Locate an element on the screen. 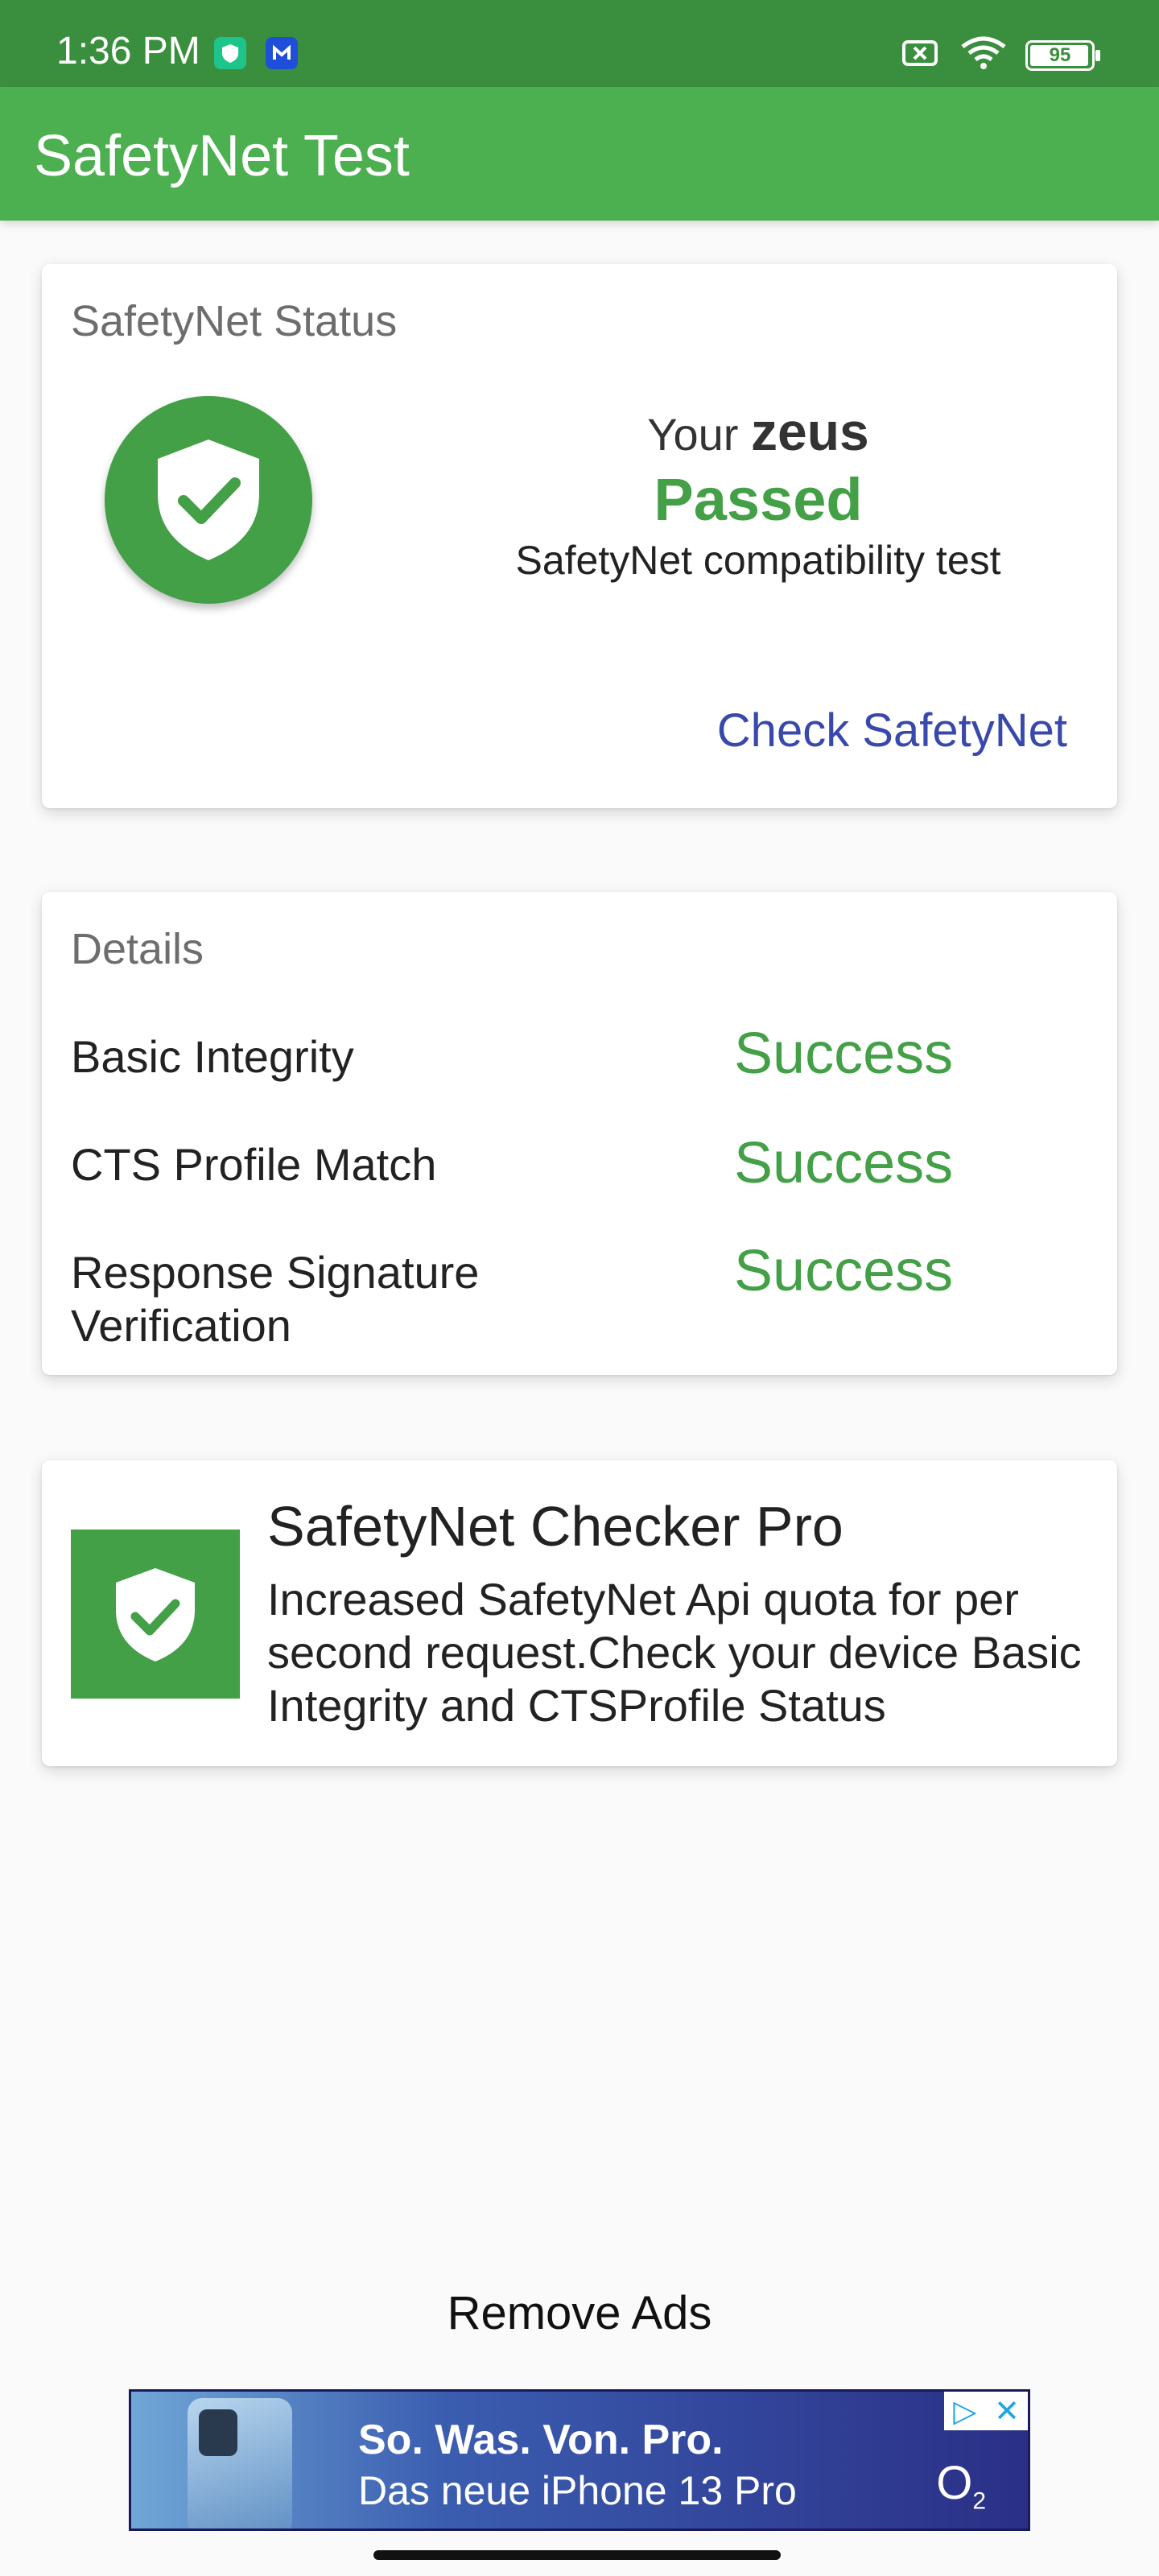 The image size is (1159, 2576). detail-label-response-signature: Response Signature Verification is located at coordinates (275, 1299).